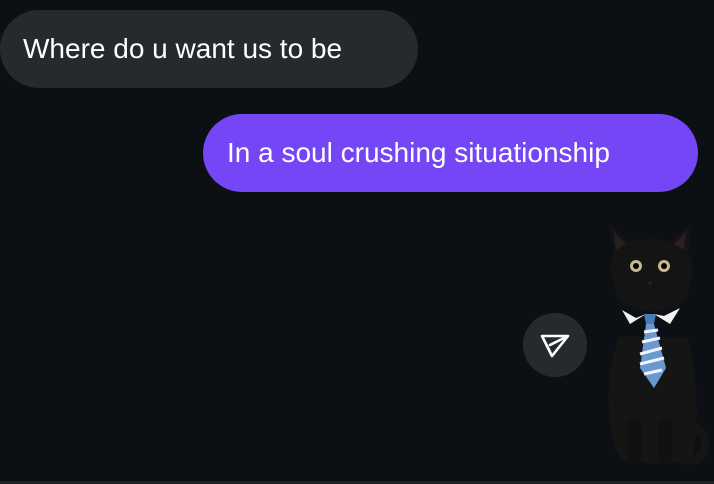 This screenshot has width=714, height=484. I want to click on message-text: In a soul crushing situationship, so click(418, 152).